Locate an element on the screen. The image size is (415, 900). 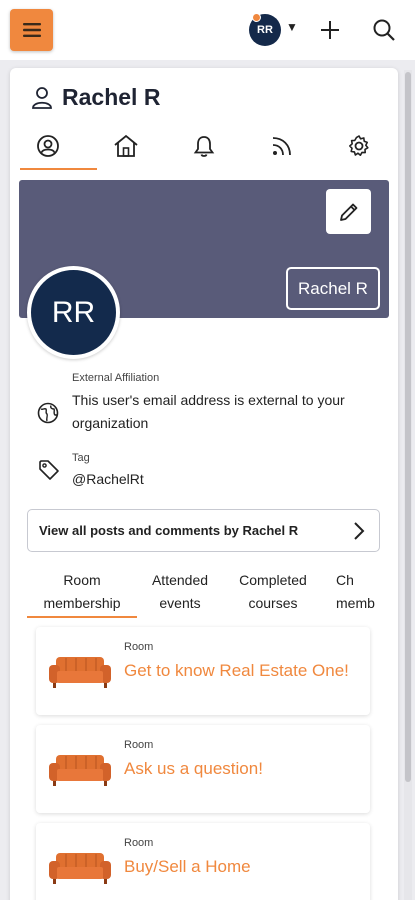
tag-label: Tag is located at coordinates (81, 458).